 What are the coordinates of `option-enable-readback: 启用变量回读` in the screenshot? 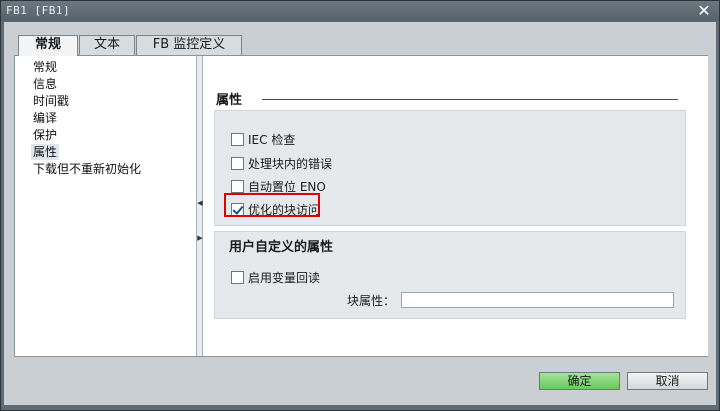 It's located at (275, 277).